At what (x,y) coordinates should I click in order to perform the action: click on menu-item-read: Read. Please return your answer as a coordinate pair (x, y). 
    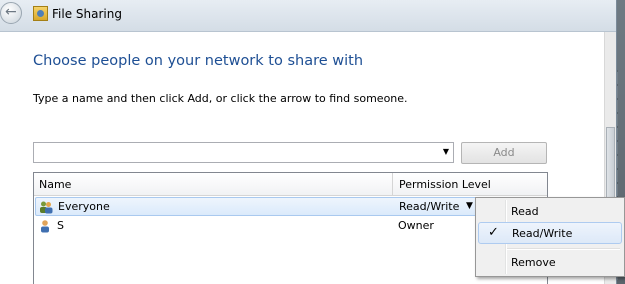
    Looking at the image, I should click on (550, 212).